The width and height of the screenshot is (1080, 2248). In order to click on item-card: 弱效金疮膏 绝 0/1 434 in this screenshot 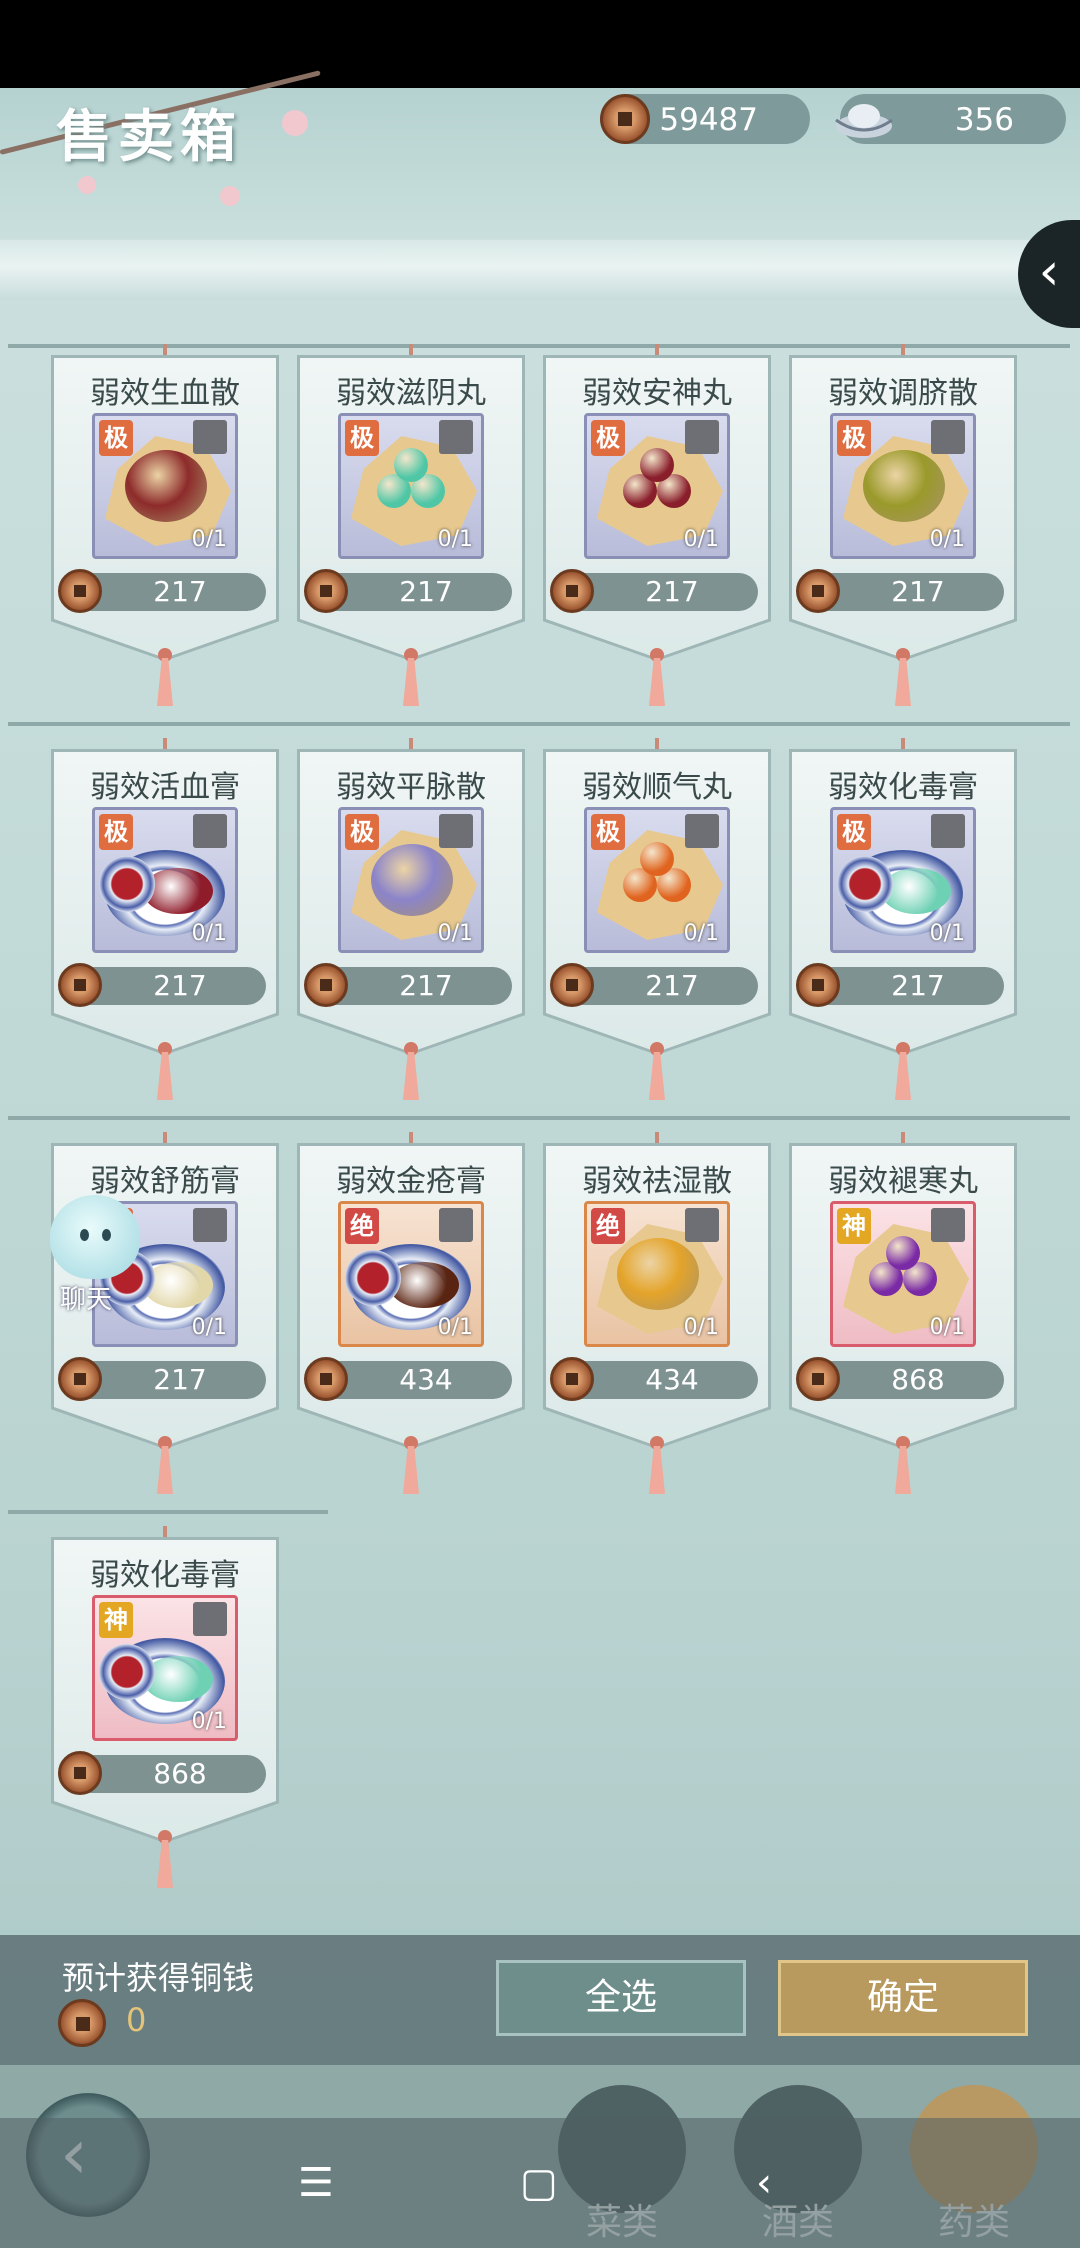, I will do `click(411, 1344)`.